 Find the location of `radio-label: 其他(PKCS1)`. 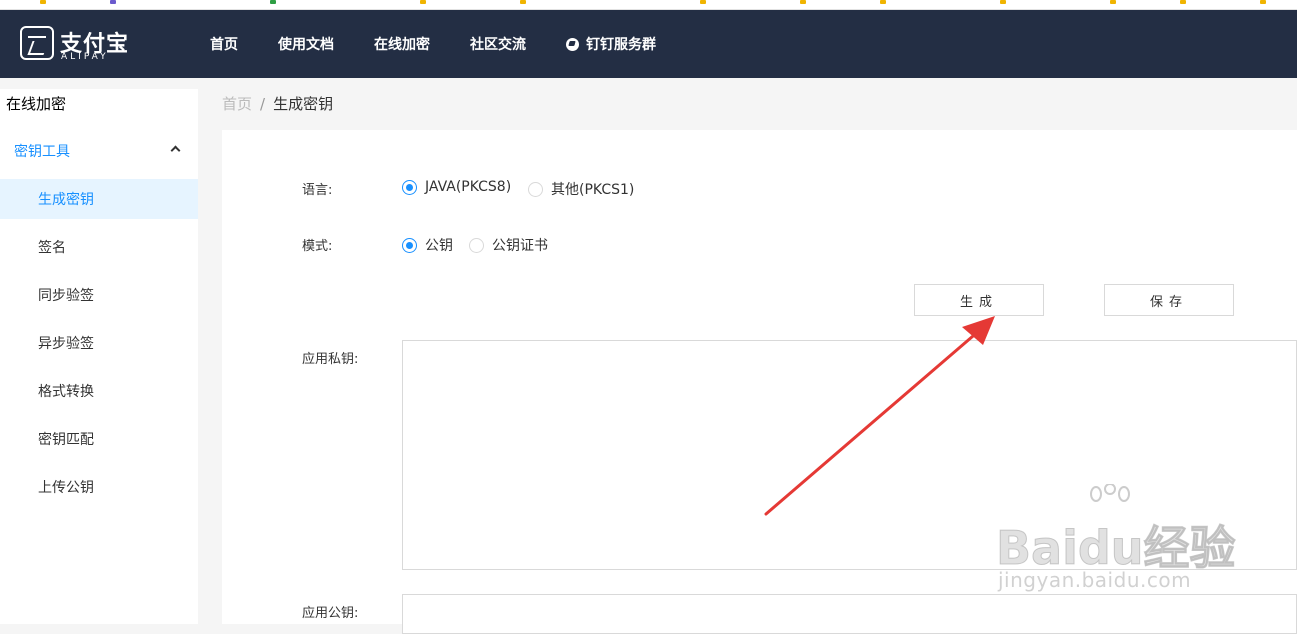

radio-label: 其他(PKCS1) is located at coordinates (593, 190).